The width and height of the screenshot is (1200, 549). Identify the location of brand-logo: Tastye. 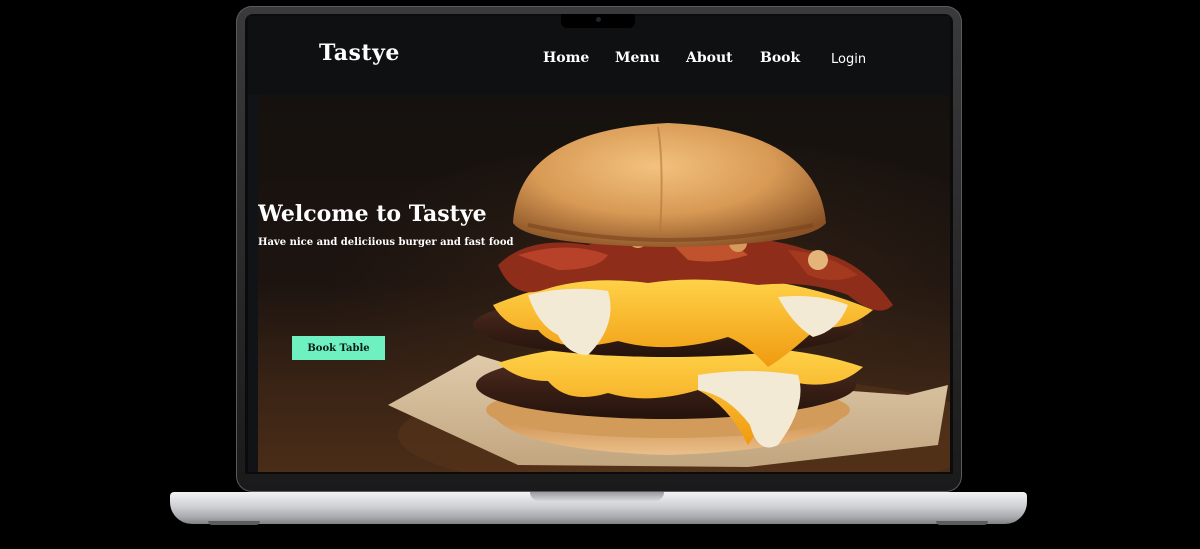
(359, 53).